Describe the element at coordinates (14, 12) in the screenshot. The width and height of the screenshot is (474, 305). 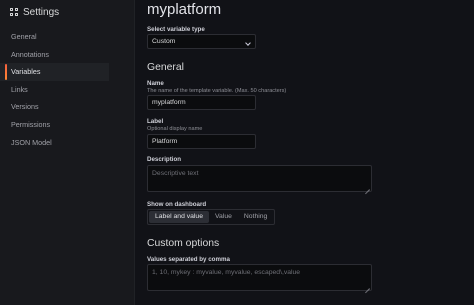
I see `settings-grid-icon` at that location.